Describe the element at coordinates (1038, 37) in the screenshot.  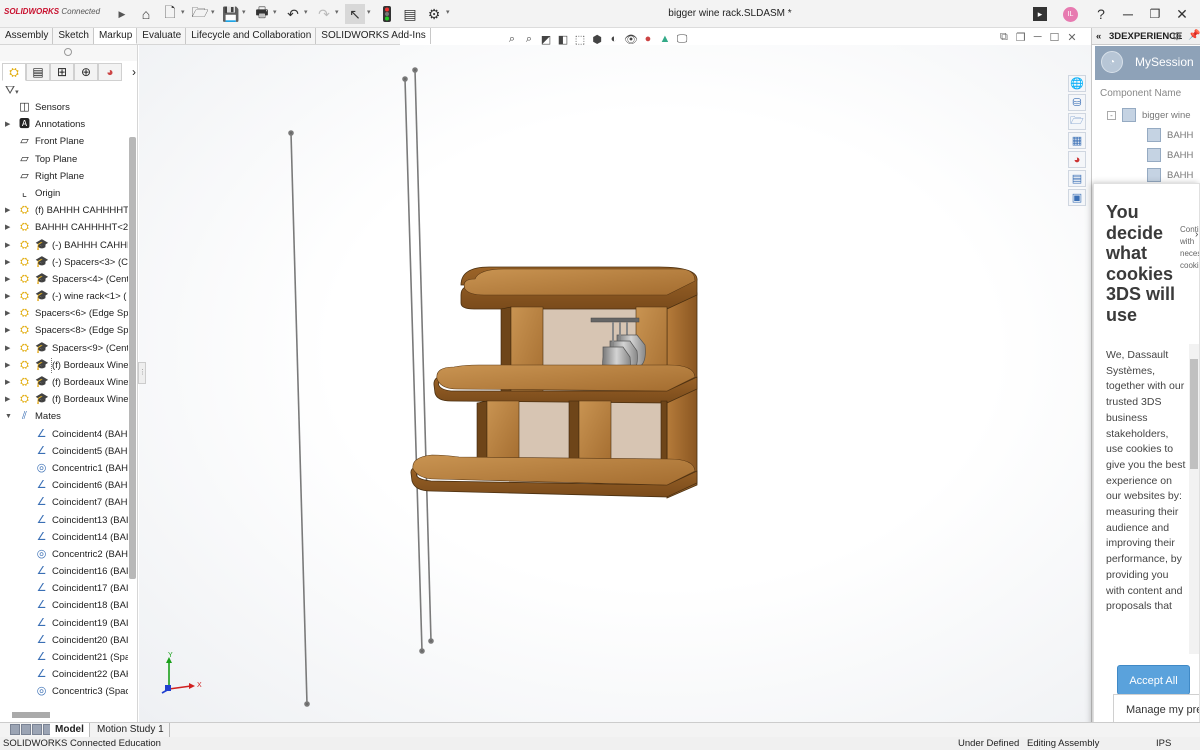
I see `viewport-minimize-icon: ─` at that location.